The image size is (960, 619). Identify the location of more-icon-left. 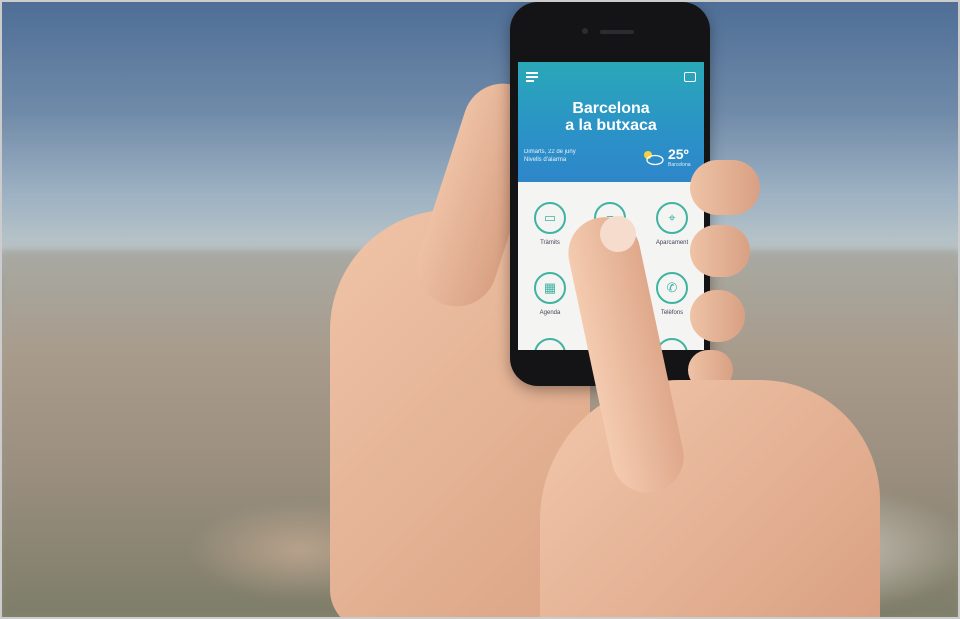
(550, 344).